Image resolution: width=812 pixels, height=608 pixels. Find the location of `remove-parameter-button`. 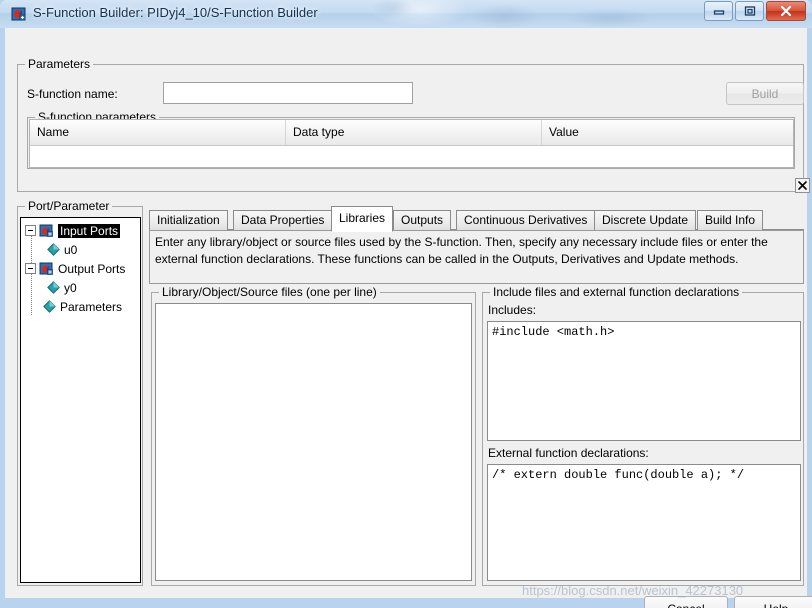

remove-parameter-button is located at coordinates (802, 185).